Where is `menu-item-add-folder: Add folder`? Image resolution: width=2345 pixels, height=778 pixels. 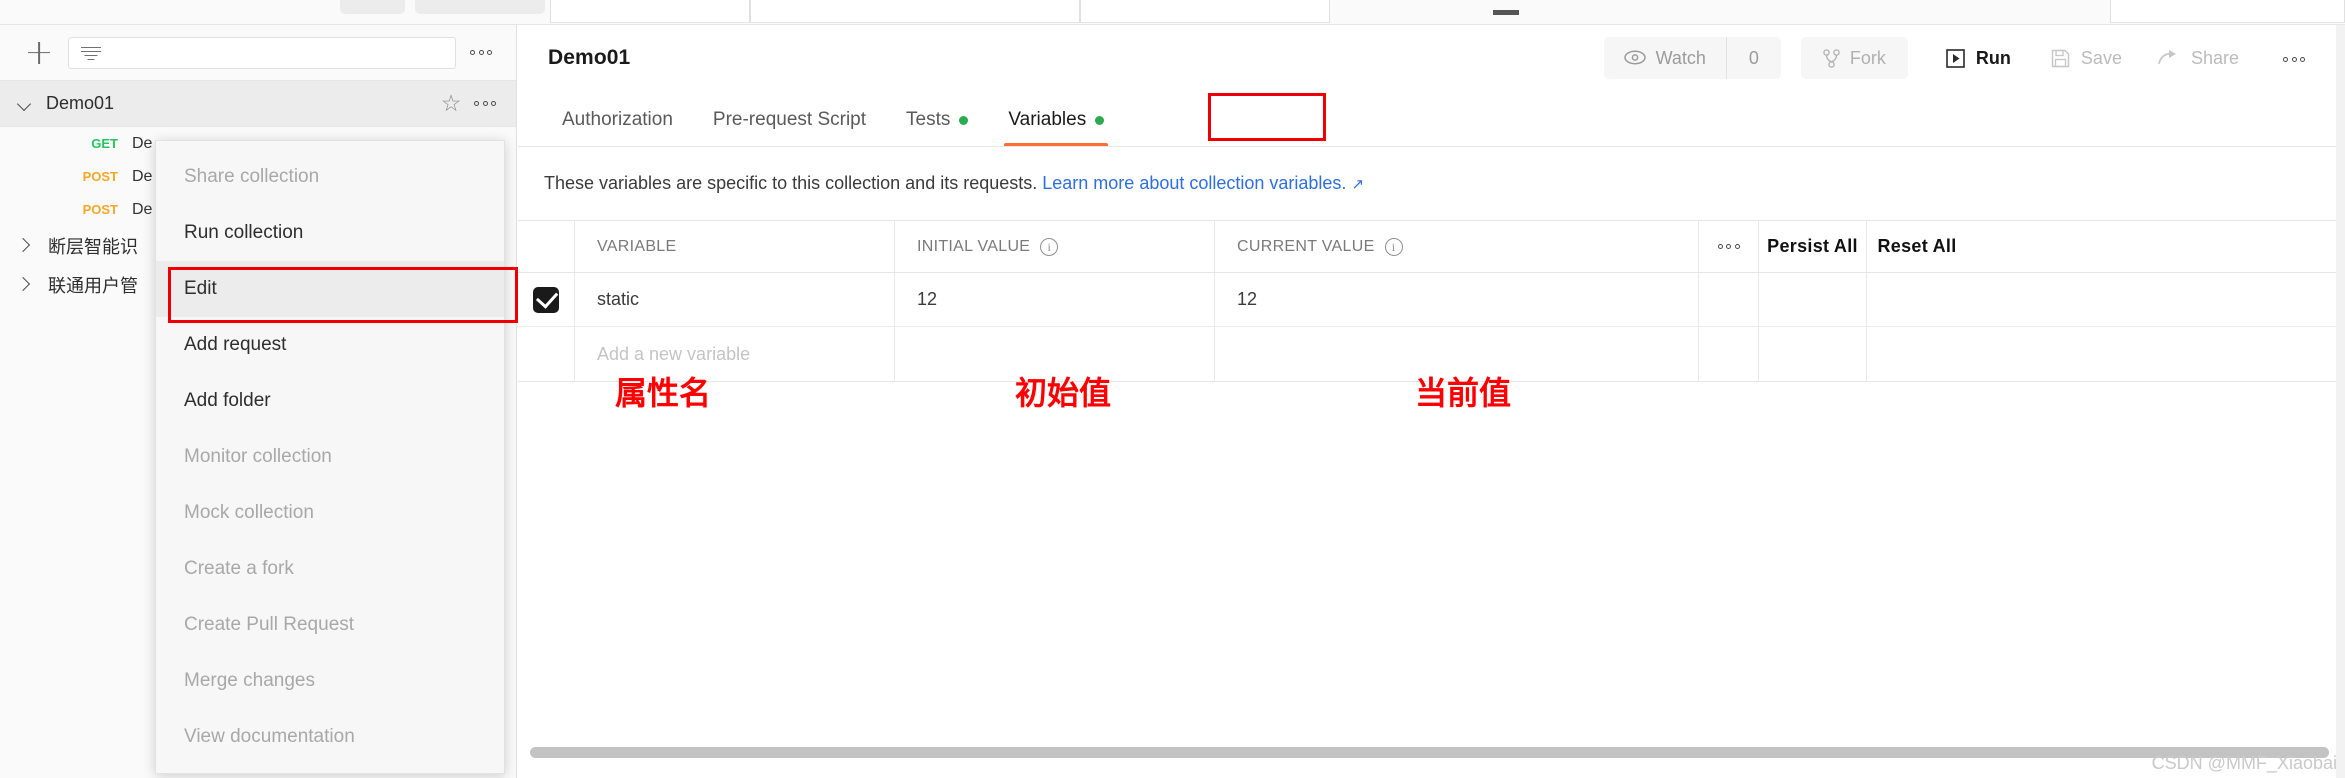
menu-item-add-folder: Add folder is located at coordinates (330, 401).